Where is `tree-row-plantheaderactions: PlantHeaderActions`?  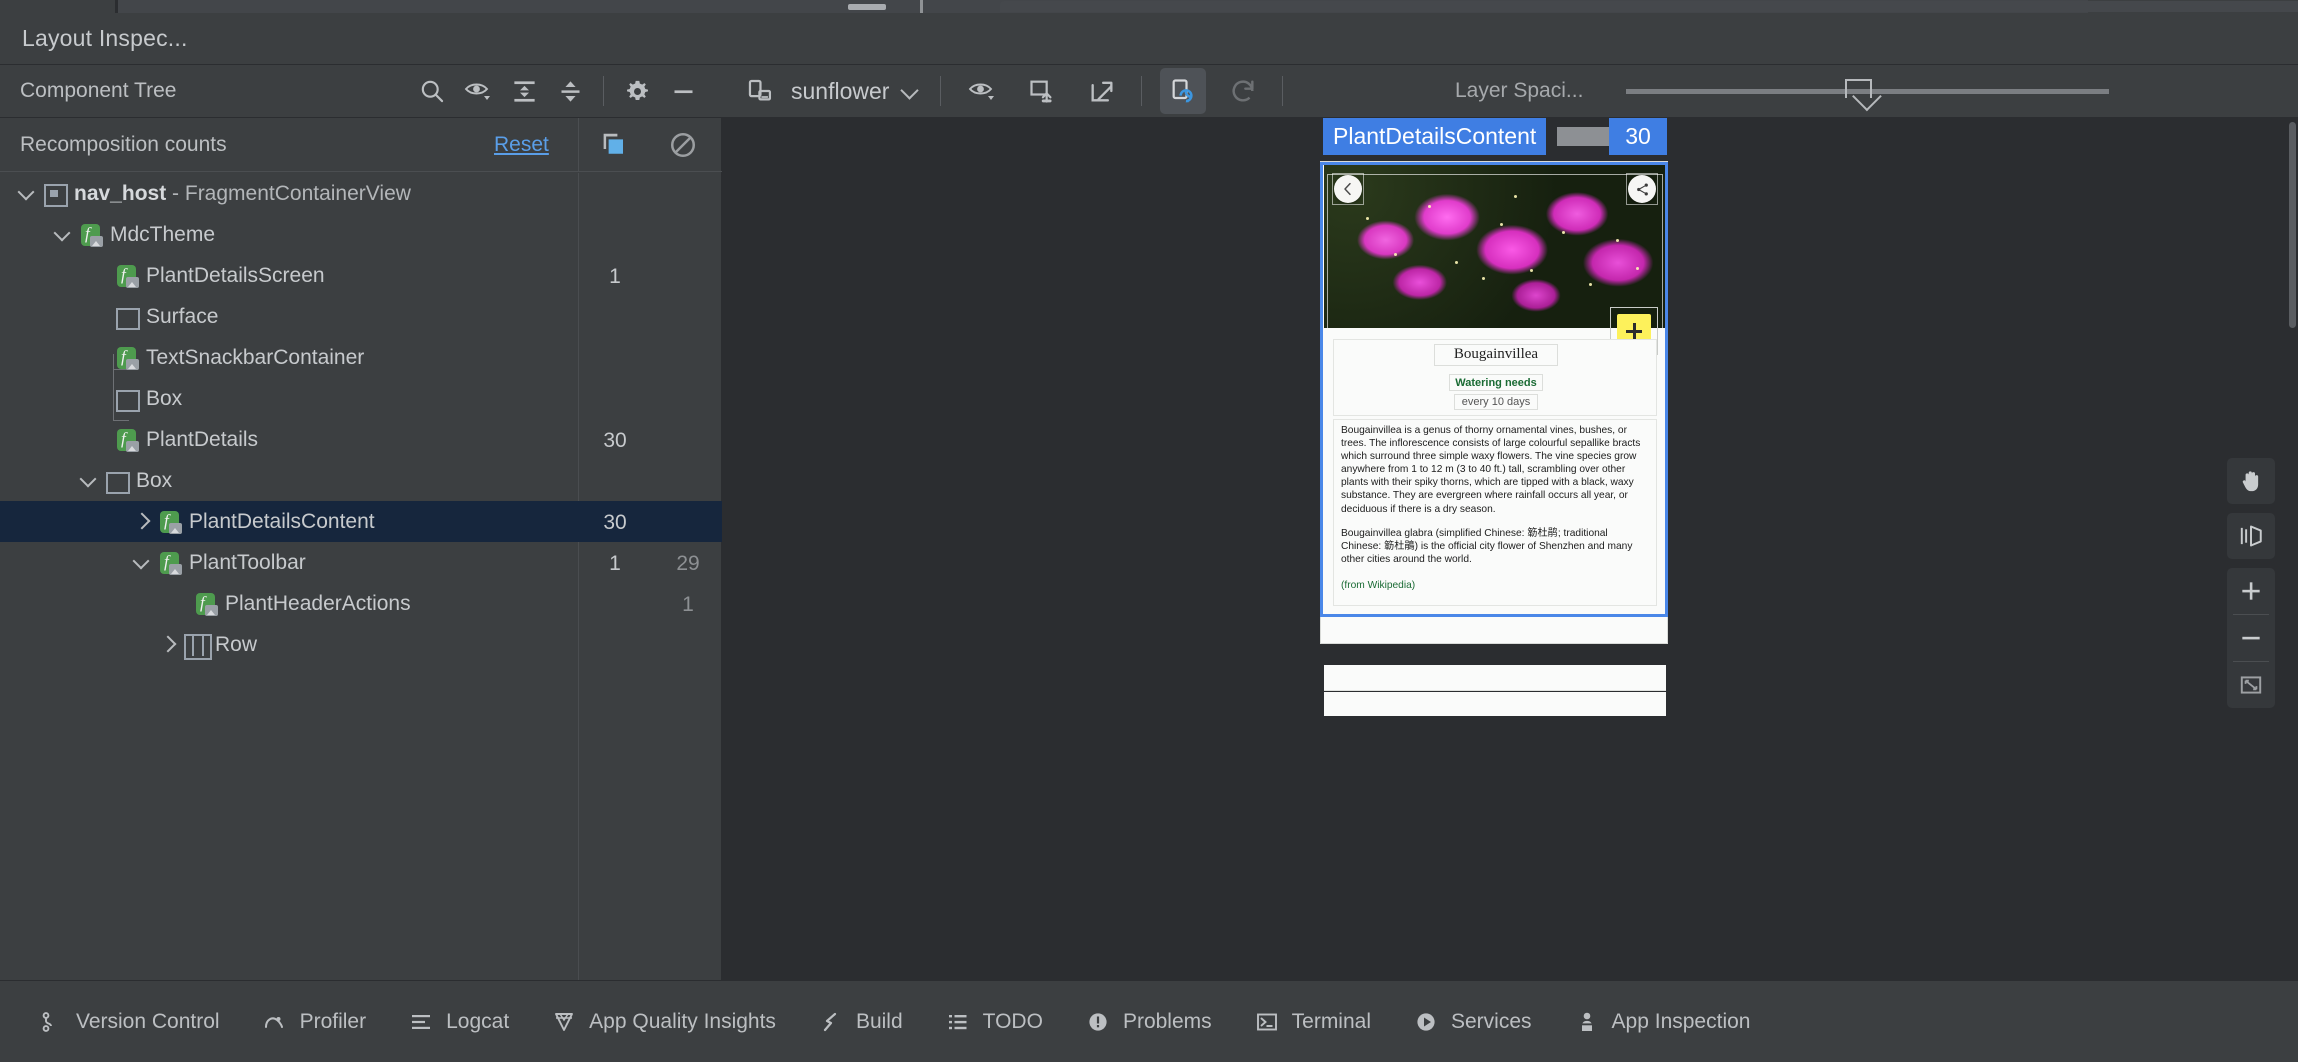 tree-row-plantheaderactions: PlantHeaderActions is located at coordinates (361, 603).